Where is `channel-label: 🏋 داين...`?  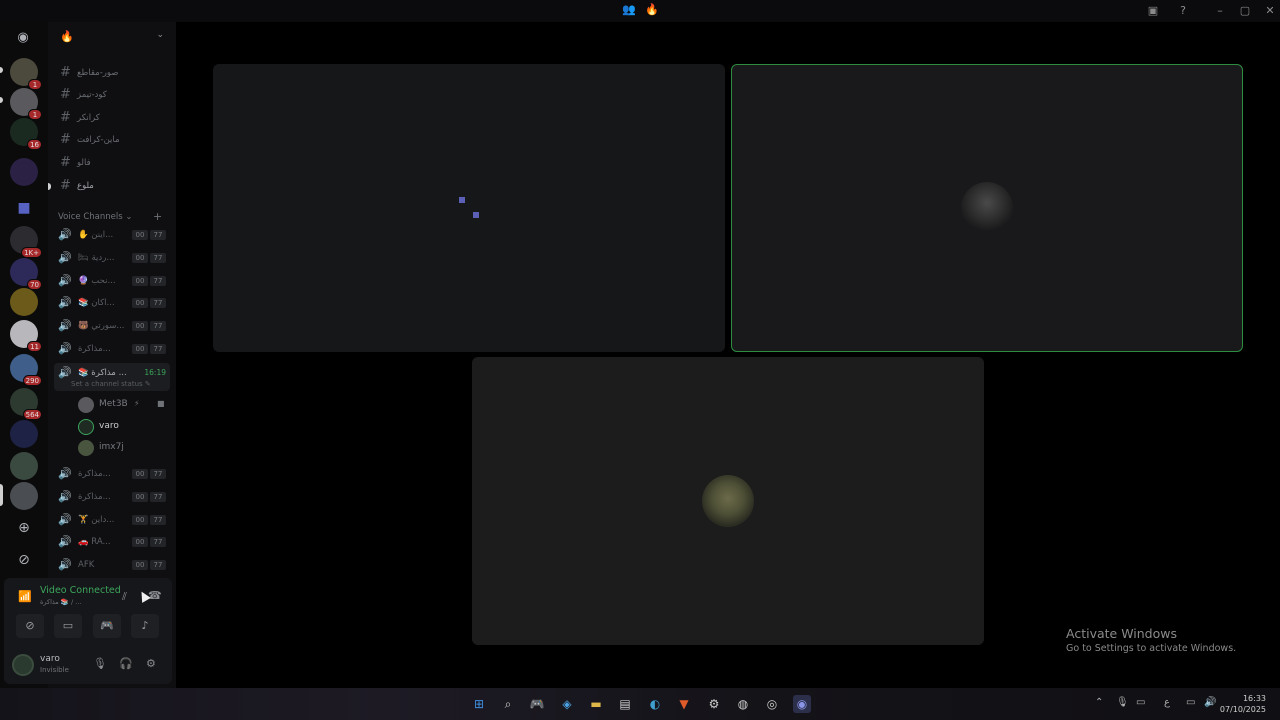 channel-label: 🏋 داين... is located at coordinates (96, 520).